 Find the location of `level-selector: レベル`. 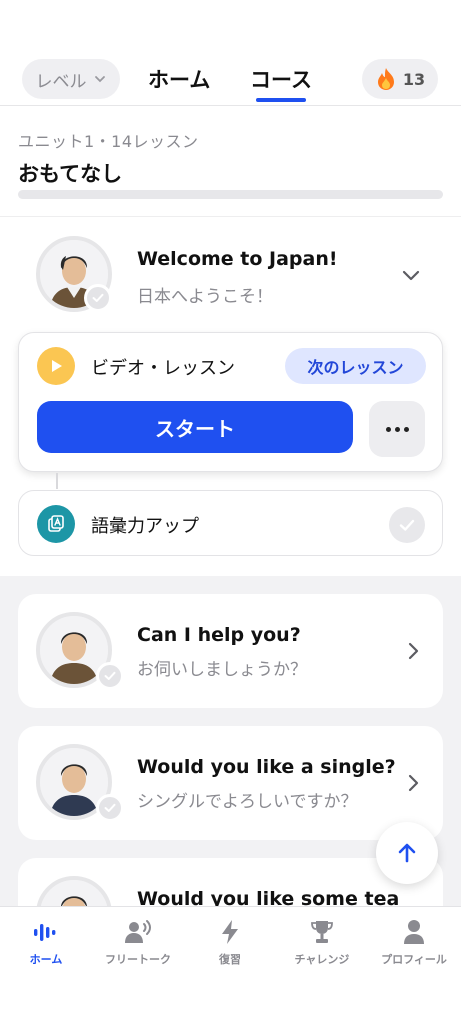

level-selector: レベル is located at coordinates (71, 79).